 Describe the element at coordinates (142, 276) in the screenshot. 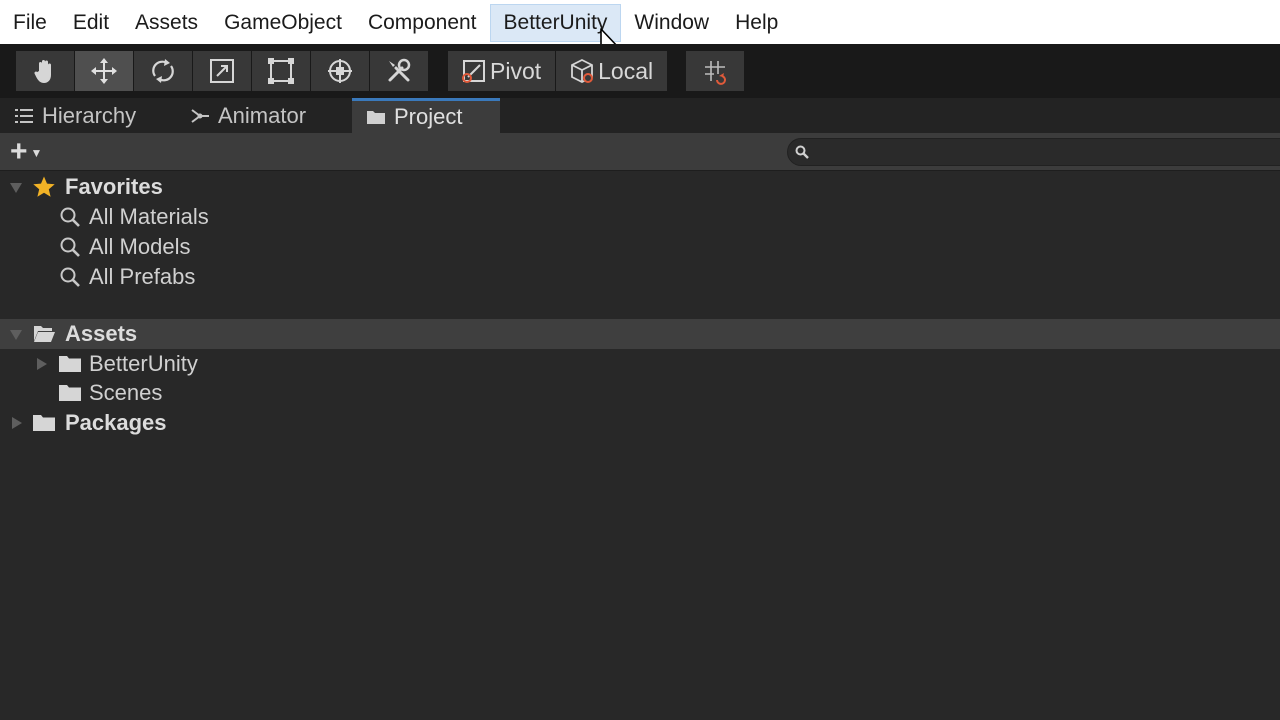

I see `tree-item-label: All Prefabs` at that location.